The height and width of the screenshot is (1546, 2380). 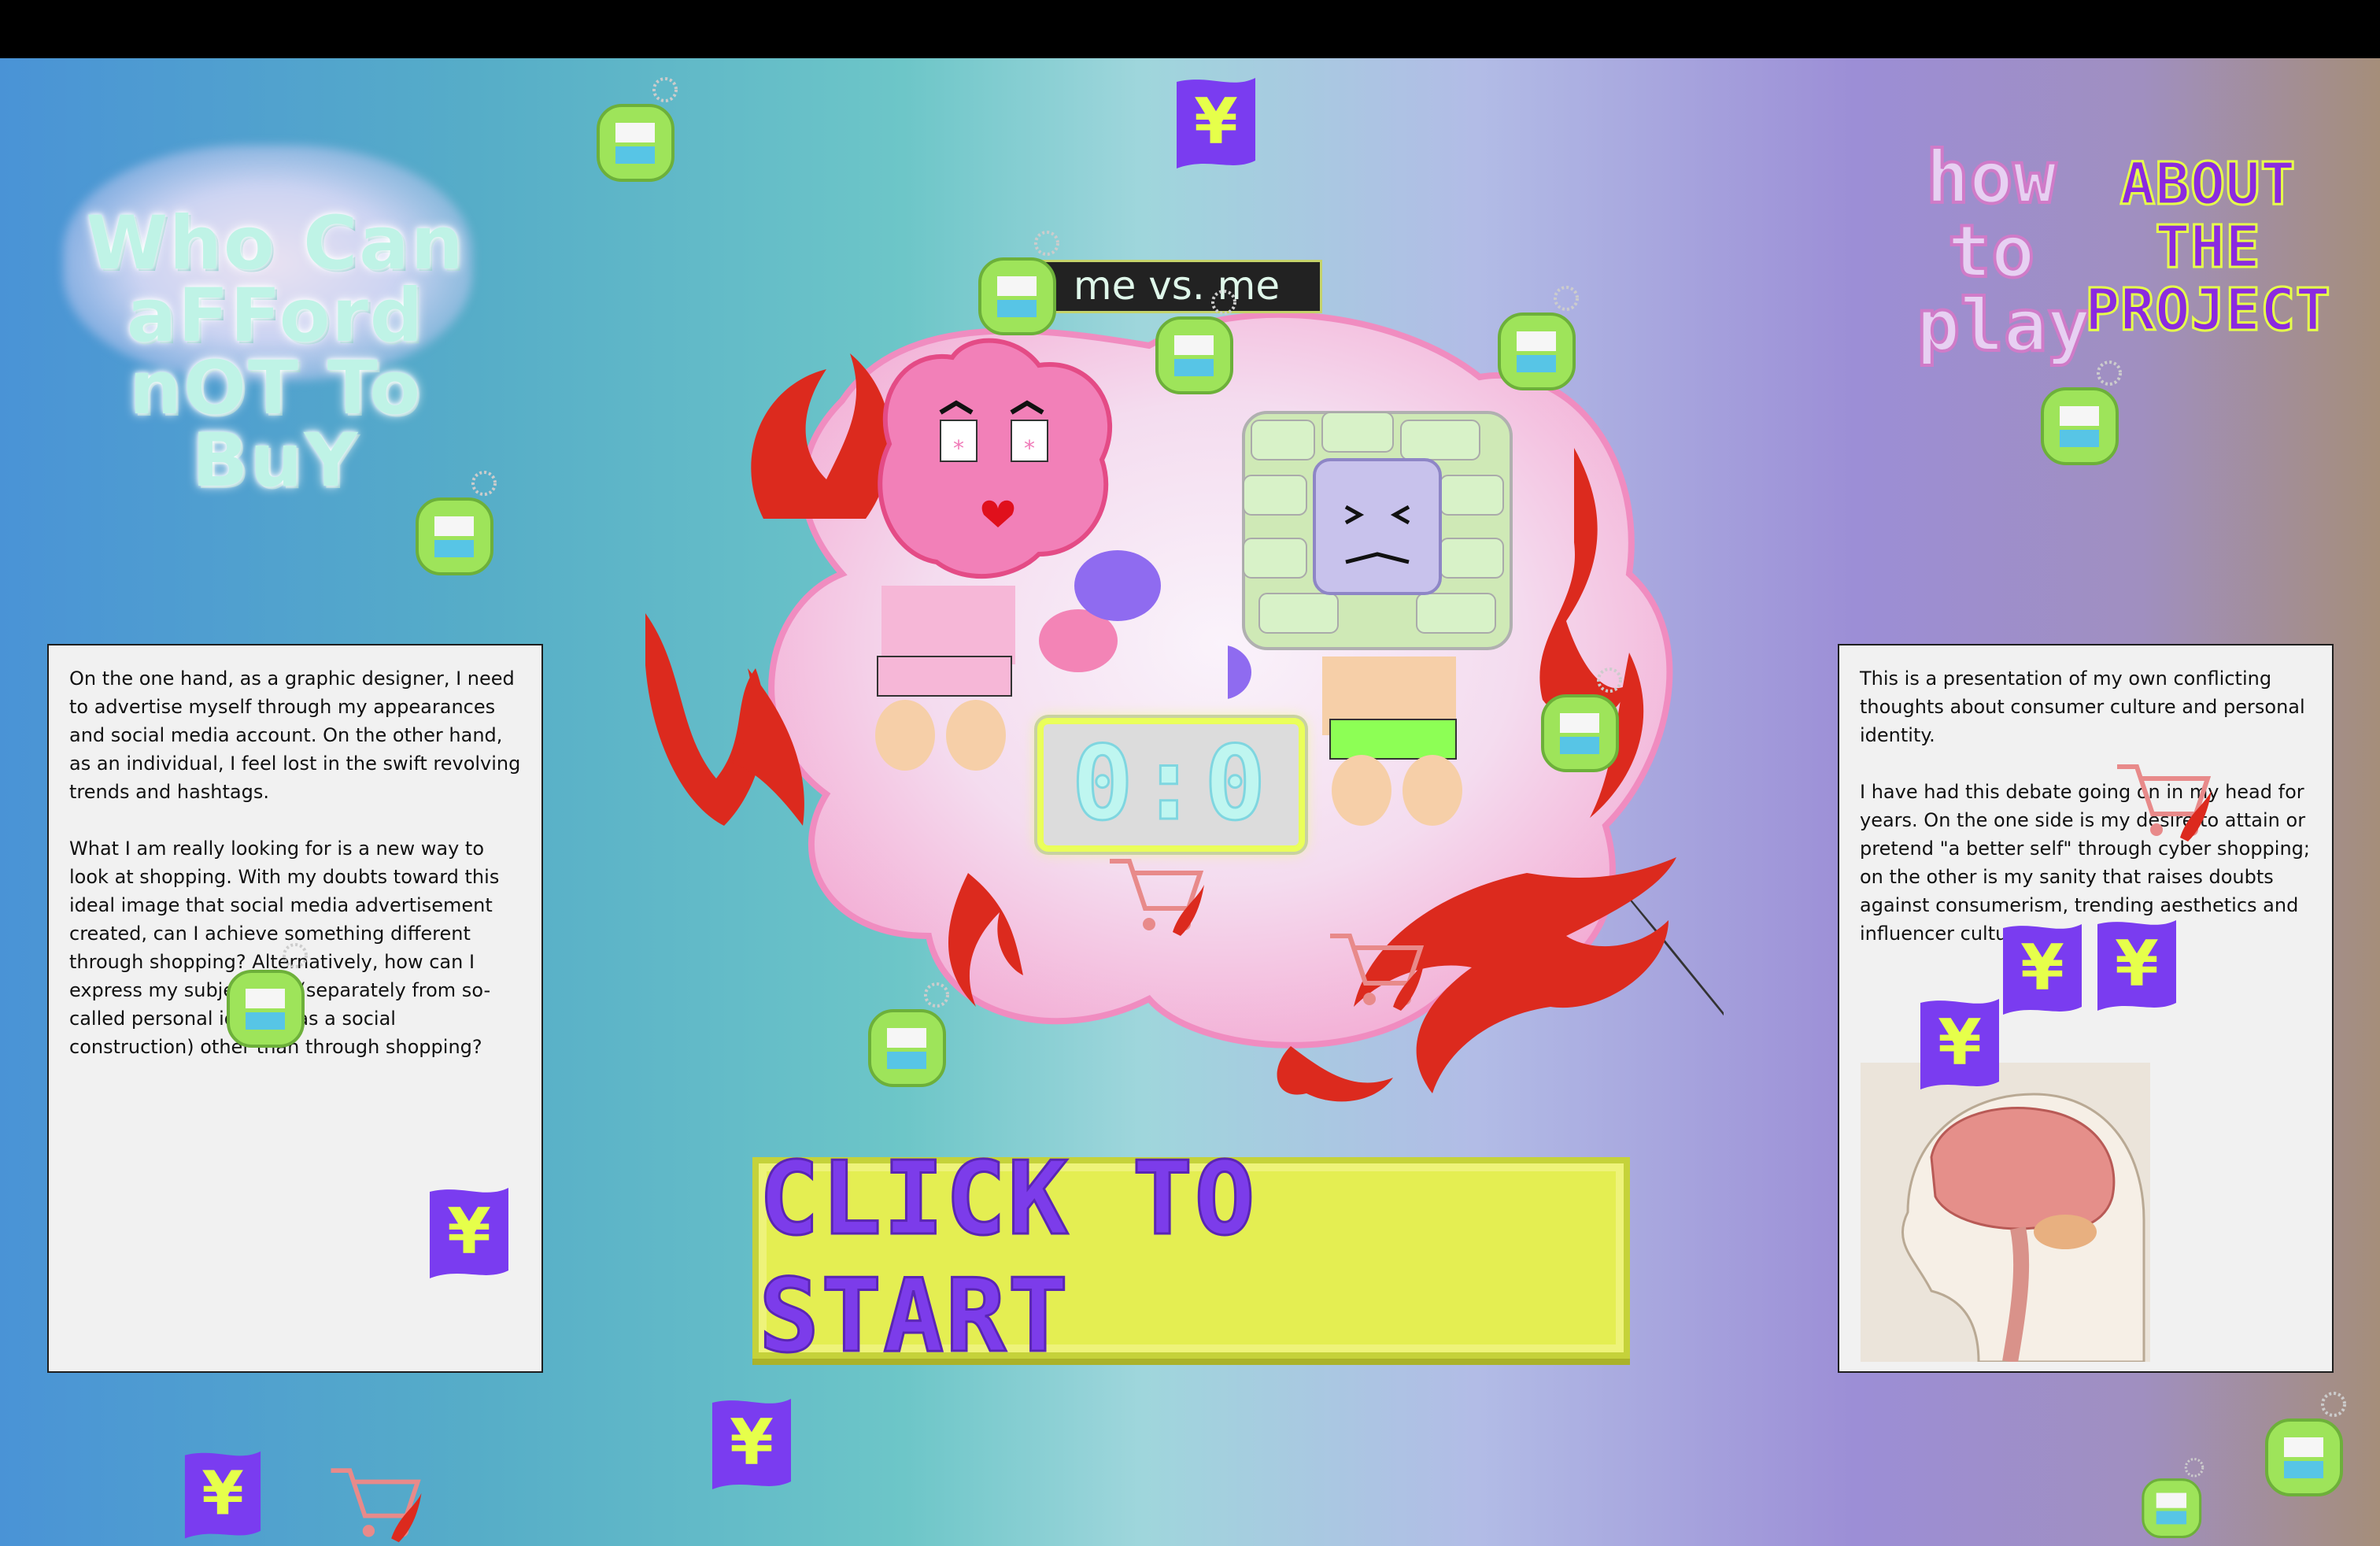 I want to click on start-button: CLICK TO START, so click(x=1191, y=1258).